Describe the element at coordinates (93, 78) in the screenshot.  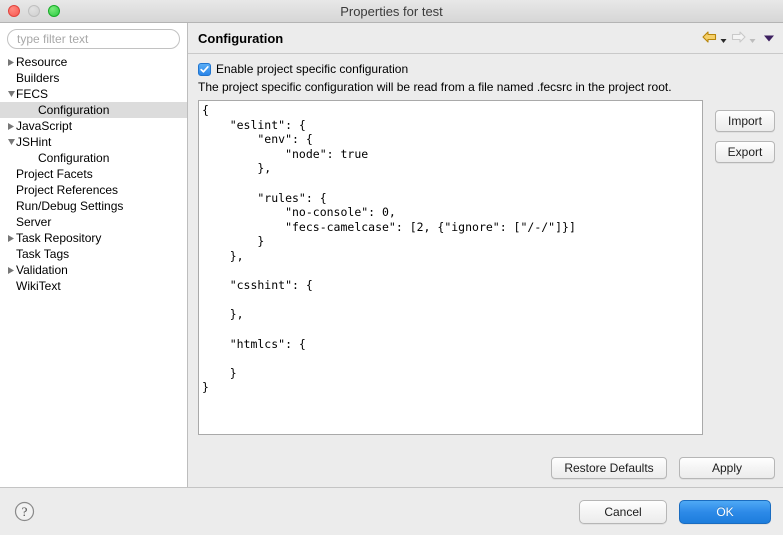
I see `sidebar-item-builders: Builders` at that location.